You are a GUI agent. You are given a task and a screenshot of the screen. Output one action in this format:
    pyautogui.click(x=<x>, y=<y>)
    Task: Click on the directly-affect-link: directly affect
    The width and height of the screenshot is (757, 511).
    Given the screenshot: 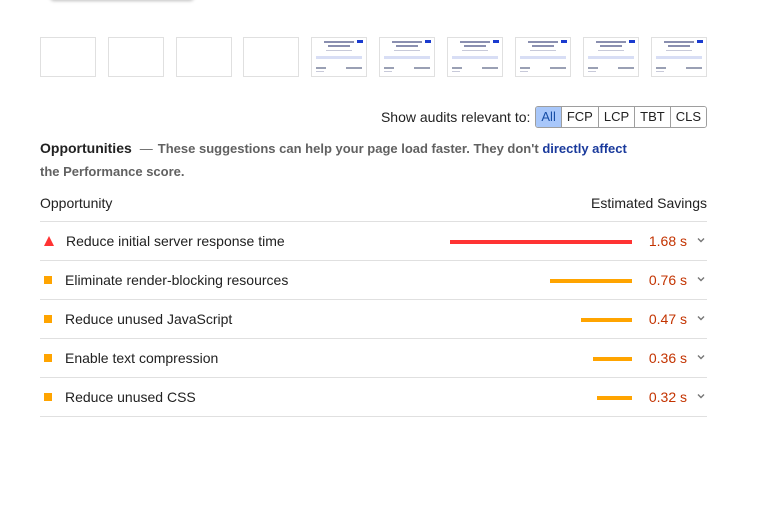 What is the action you would take?
    pyautogui.click(x=584, y=148)
    